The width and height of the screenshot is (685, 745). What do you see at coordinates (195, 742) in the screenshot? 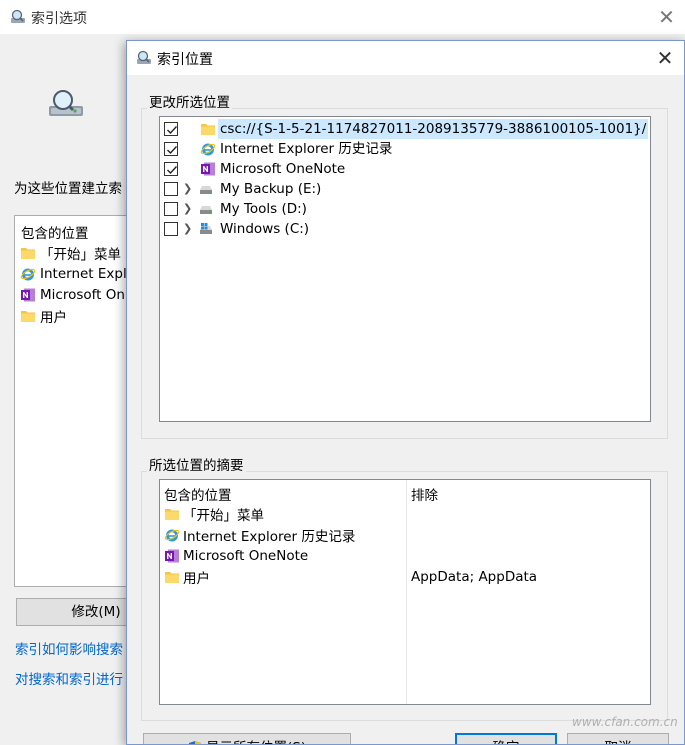
I see `uac-shield-icon` at bounding box center [195, 742].